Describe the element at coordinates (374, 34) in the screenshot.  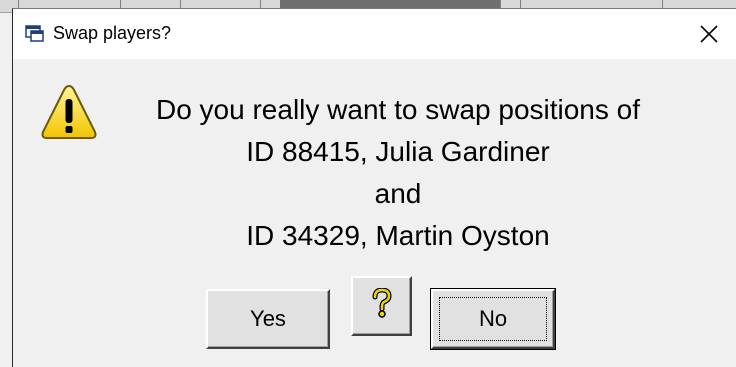
I see `dialog-titlebar: Swap players?` at that location.